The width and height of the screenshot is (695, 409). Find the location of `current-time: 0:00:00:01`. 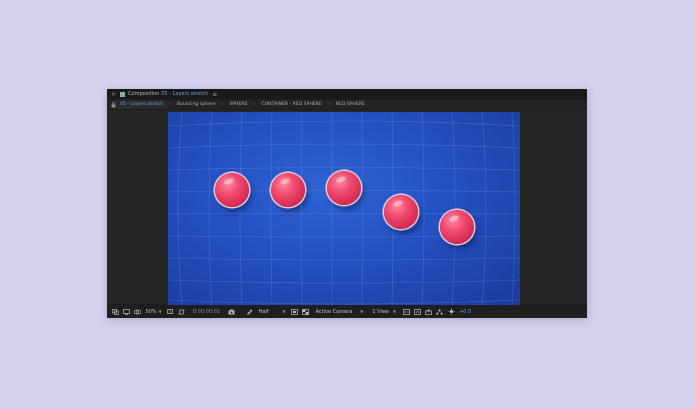

current-time: 0:00:00:01 is located at coordinates (206, 312).